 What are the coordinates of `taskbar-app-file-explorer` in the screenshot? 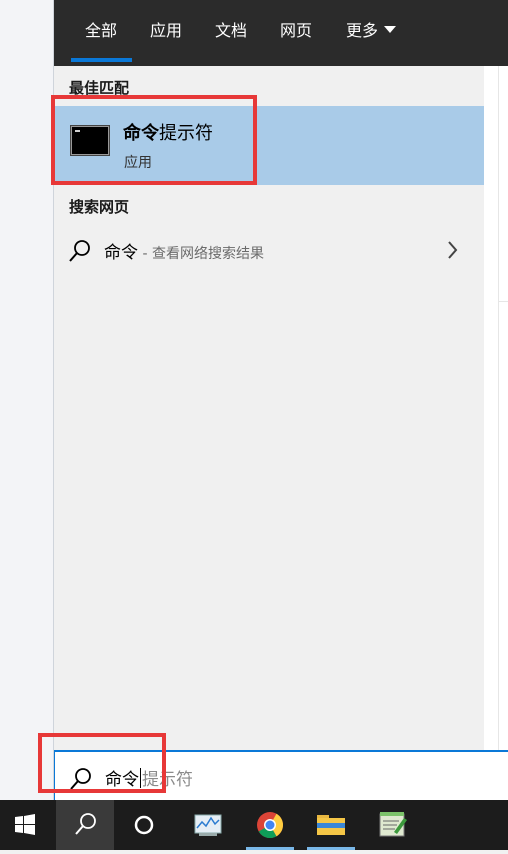 It's located at (331, 825).